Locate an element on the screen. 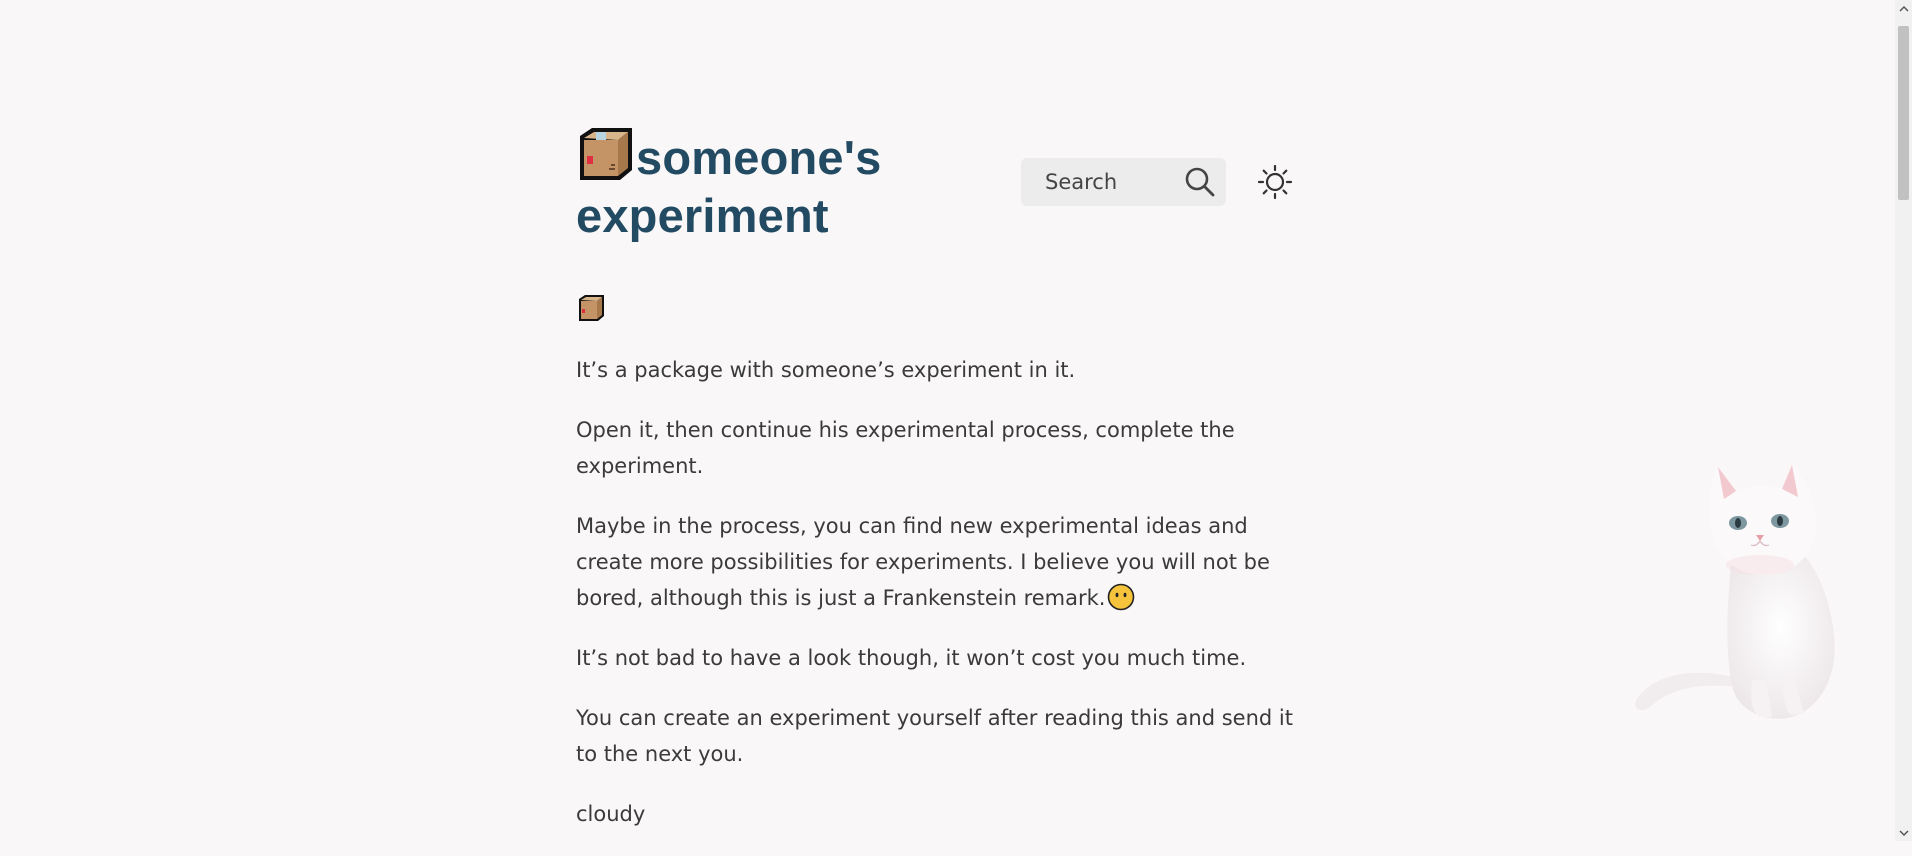 Image resolution: width=1912 pixels, height=856 pixels. search-label: Search is located at coordinates (1081, 182).